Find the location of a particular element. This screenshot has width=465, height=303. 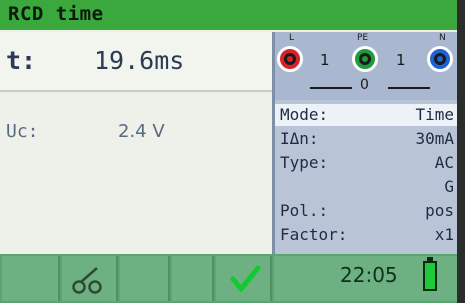

param-value: AC is located at coordinates (444, 162).